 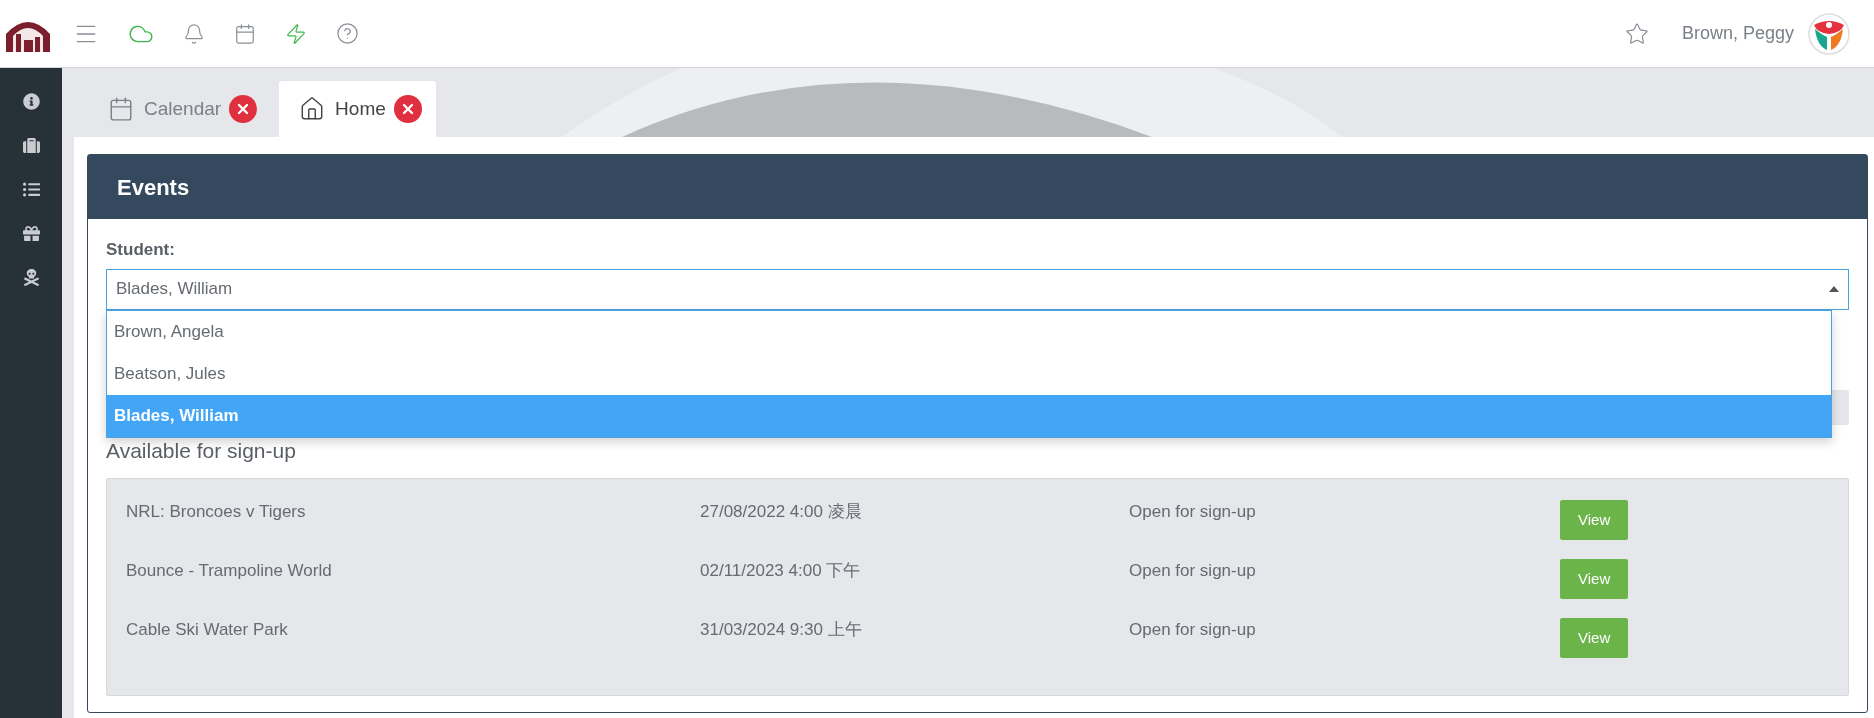 I want to click on tab: Home, so click(x=357, y=109).